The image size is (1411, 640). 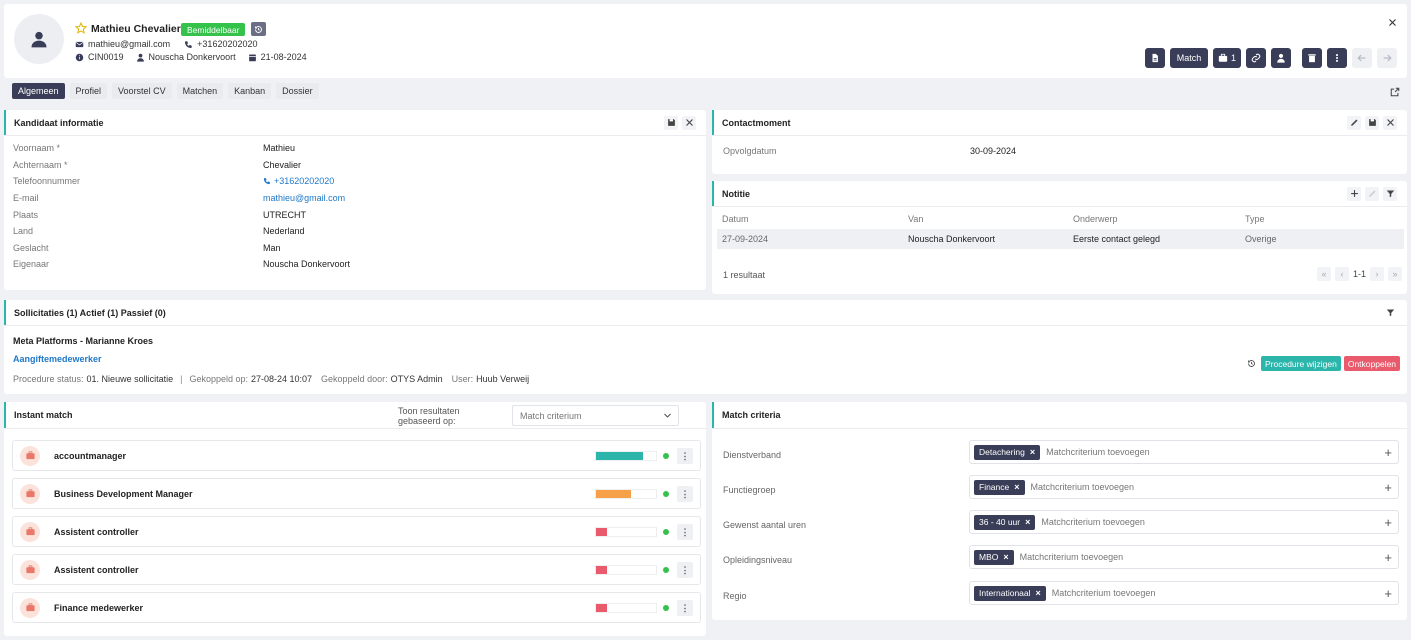 I want to click on close-button, so click(x=1392, y=22).